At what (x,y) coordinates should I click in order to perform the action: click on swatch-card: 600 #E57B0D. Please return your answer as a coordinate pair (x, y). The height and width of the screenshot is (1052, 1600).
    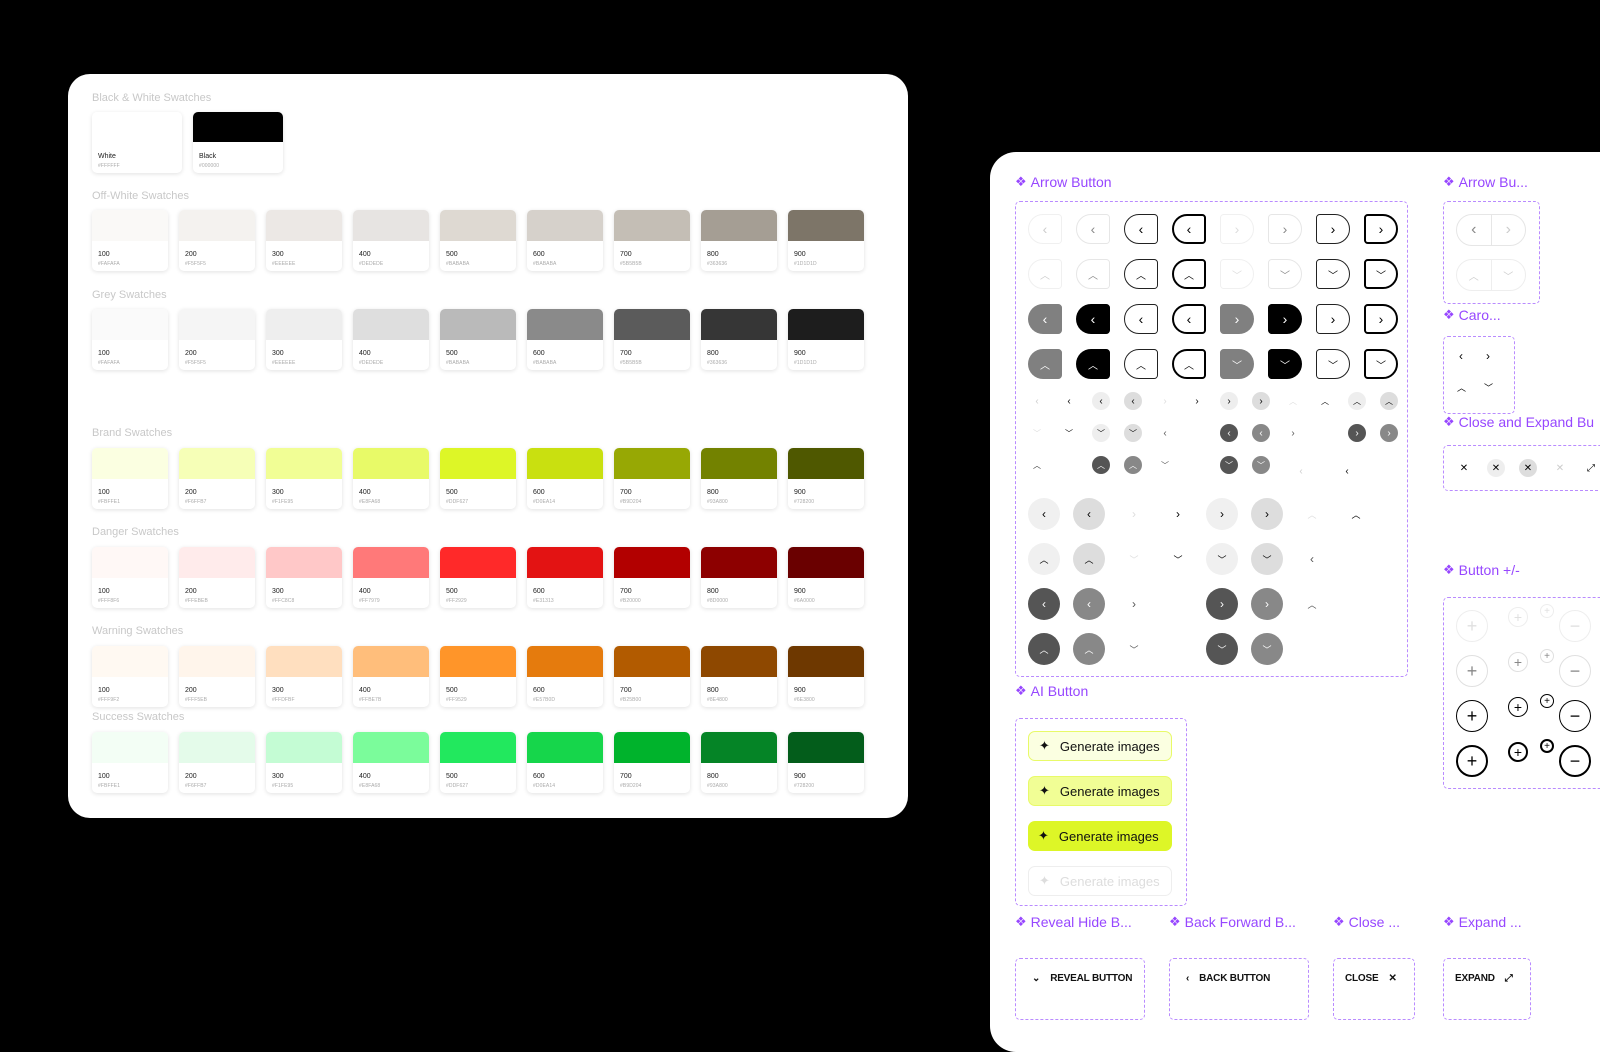
    Looking at the image, I should click on (565, 676).